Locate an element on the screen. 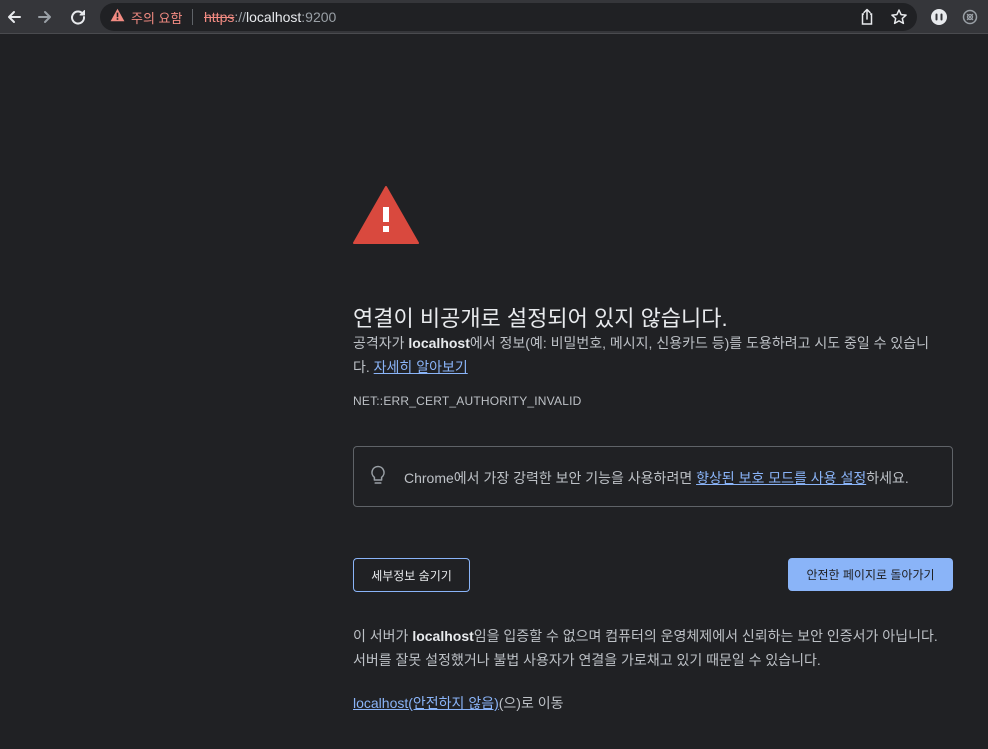 This screenshot has width=988, height=749. extension-icon is located at coordinates (970, 17).